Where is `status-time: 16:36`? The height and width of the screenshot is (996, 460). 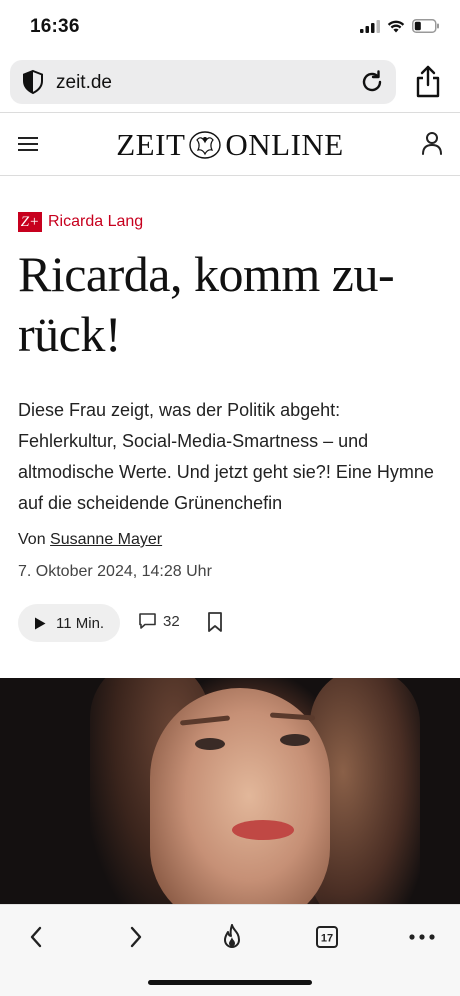 status-time: 16:36 is located at coordinates (55, 26).